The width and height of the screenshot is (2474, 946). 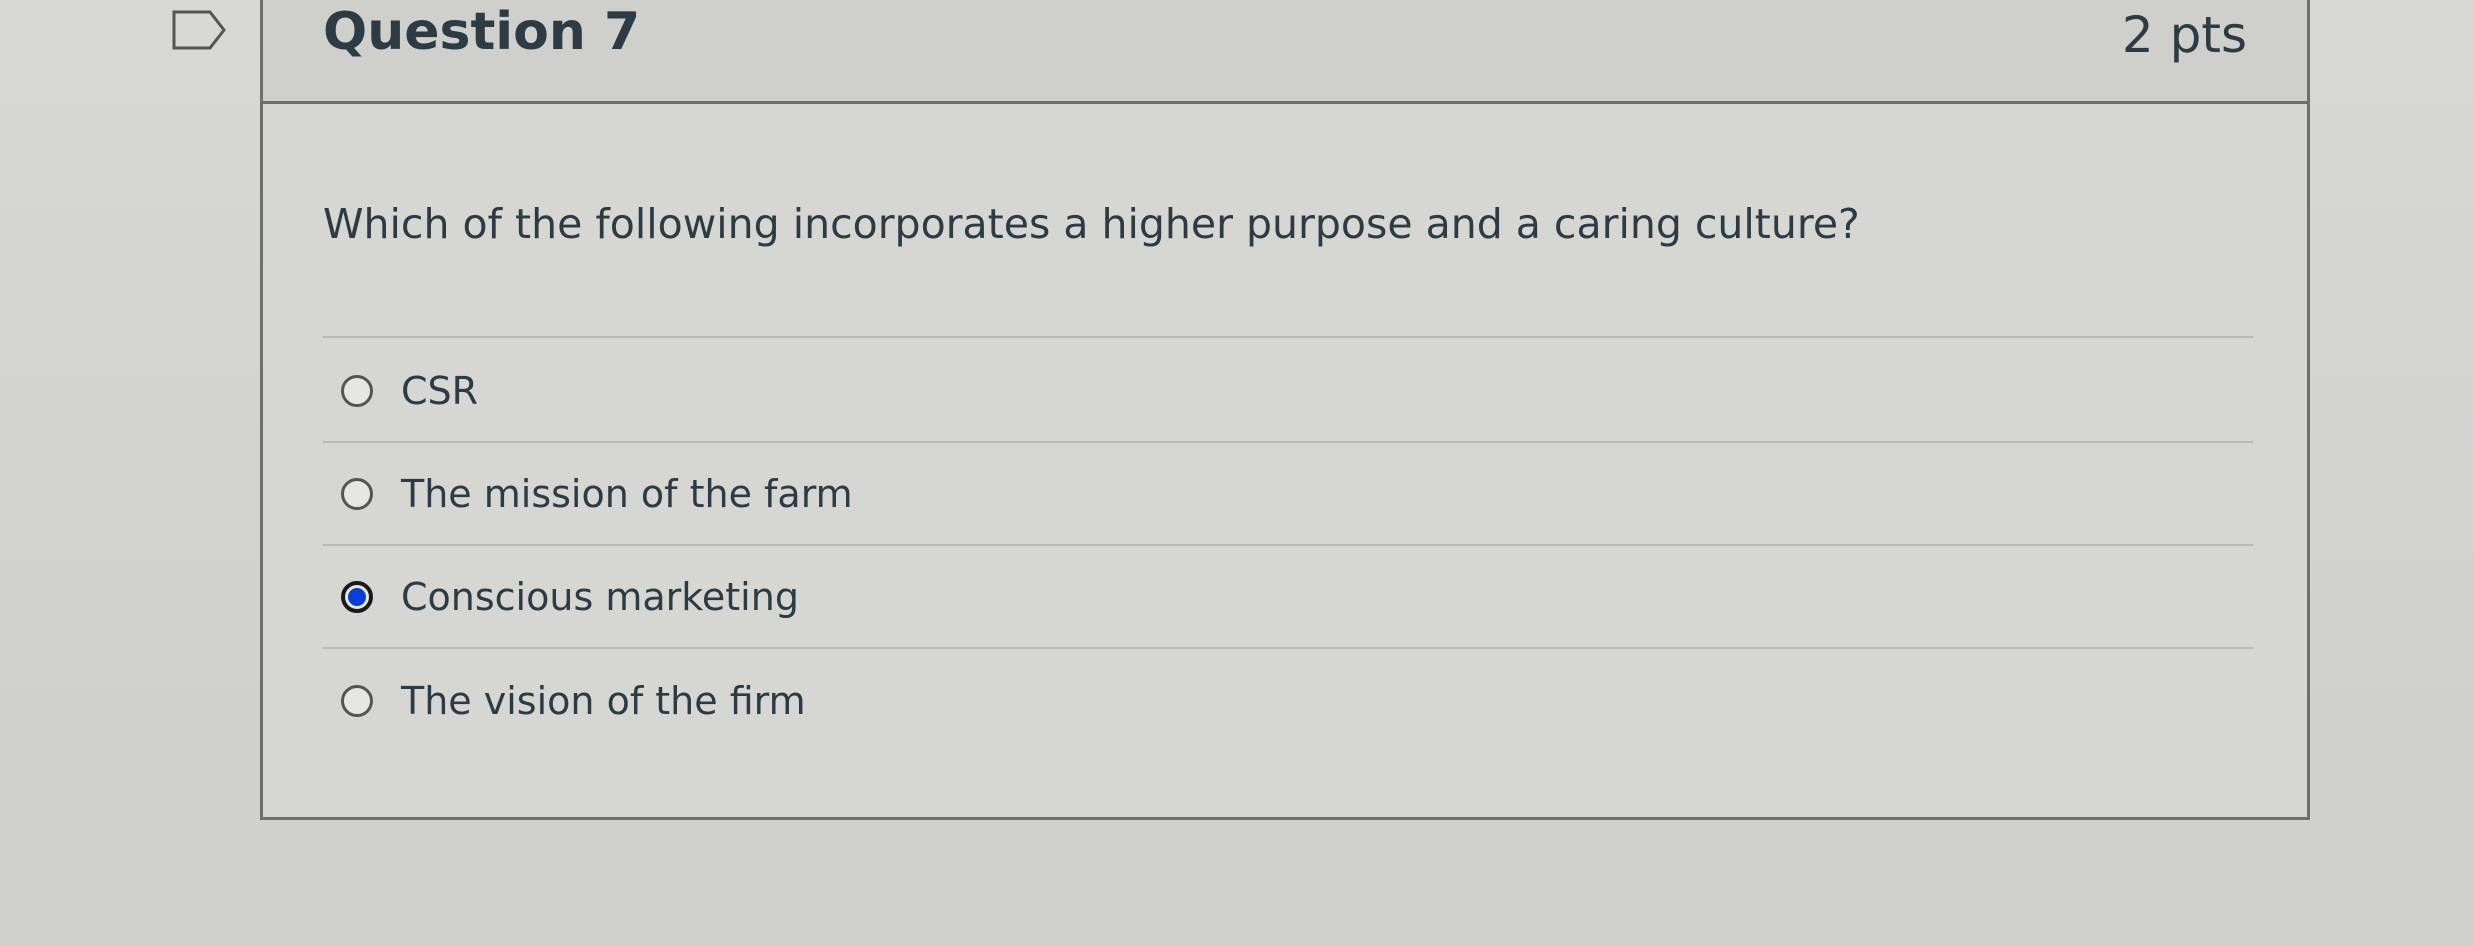 I want to click on question-points: 2 pts, so click(x=2184, y=35).